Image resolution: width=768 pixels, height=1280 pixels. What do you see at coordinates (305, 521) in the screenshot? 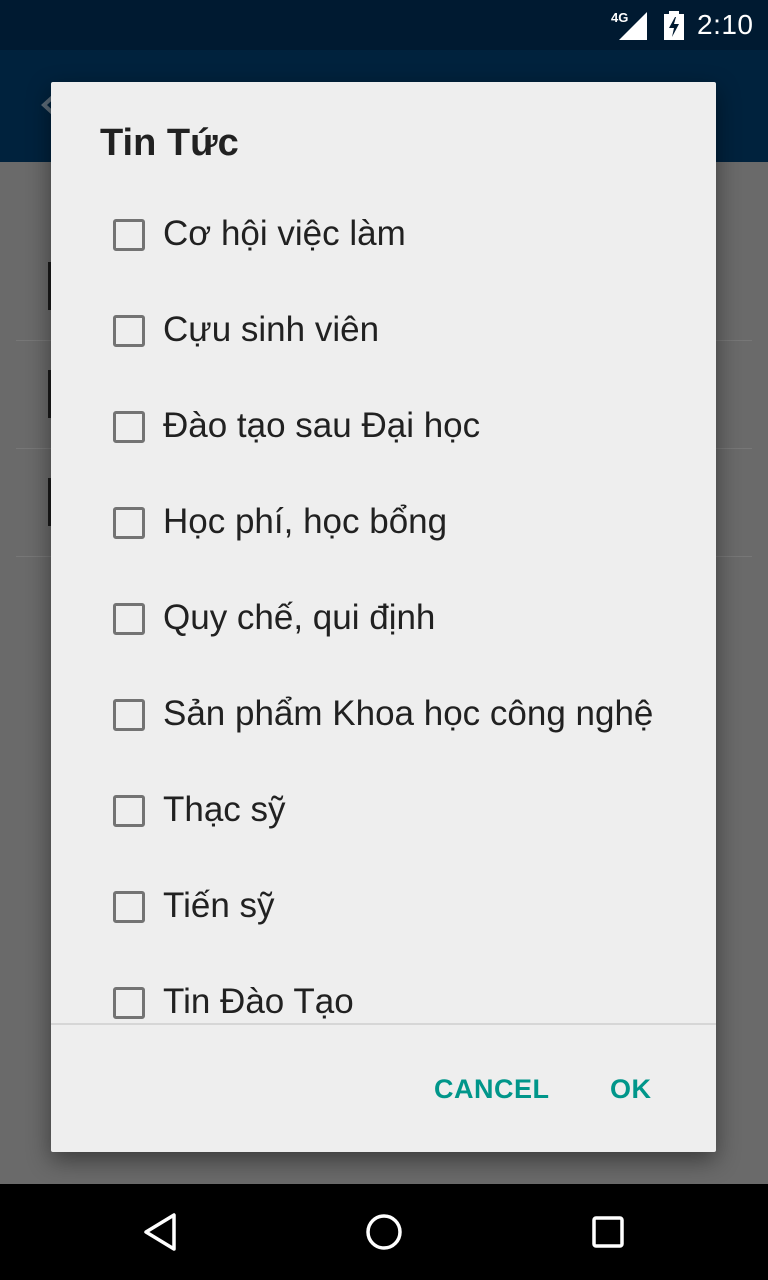
I see `option-label: Học phí, học bổng` at bounding box center [305, 521].